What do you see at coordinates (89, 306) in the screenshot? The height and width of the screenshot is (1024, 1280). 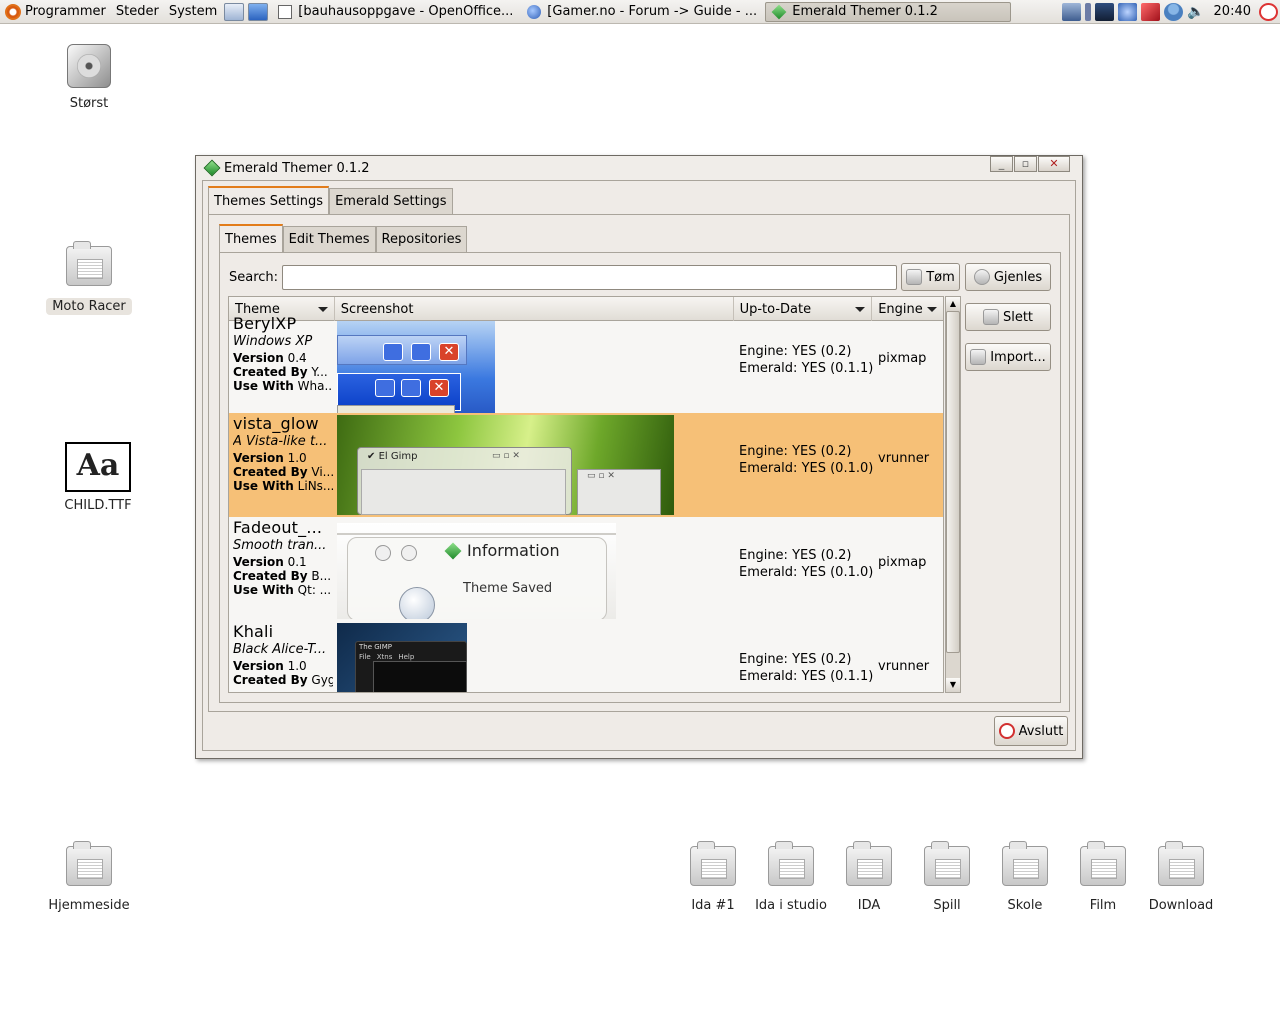 I see `desktop-icon-label: Moto Racer` at bounding box center [89, 306].